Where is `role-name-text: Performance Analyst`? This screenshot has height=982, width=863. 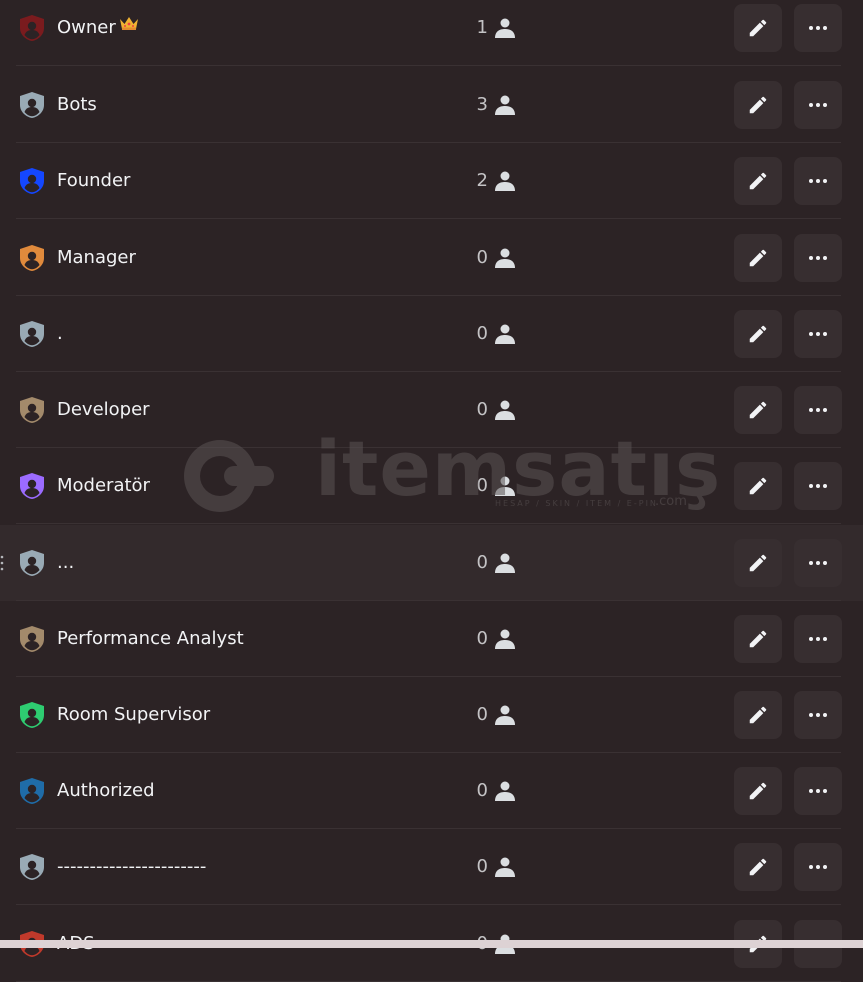 role-name-text: Performance Analyst is located at coordinates (150, 638).